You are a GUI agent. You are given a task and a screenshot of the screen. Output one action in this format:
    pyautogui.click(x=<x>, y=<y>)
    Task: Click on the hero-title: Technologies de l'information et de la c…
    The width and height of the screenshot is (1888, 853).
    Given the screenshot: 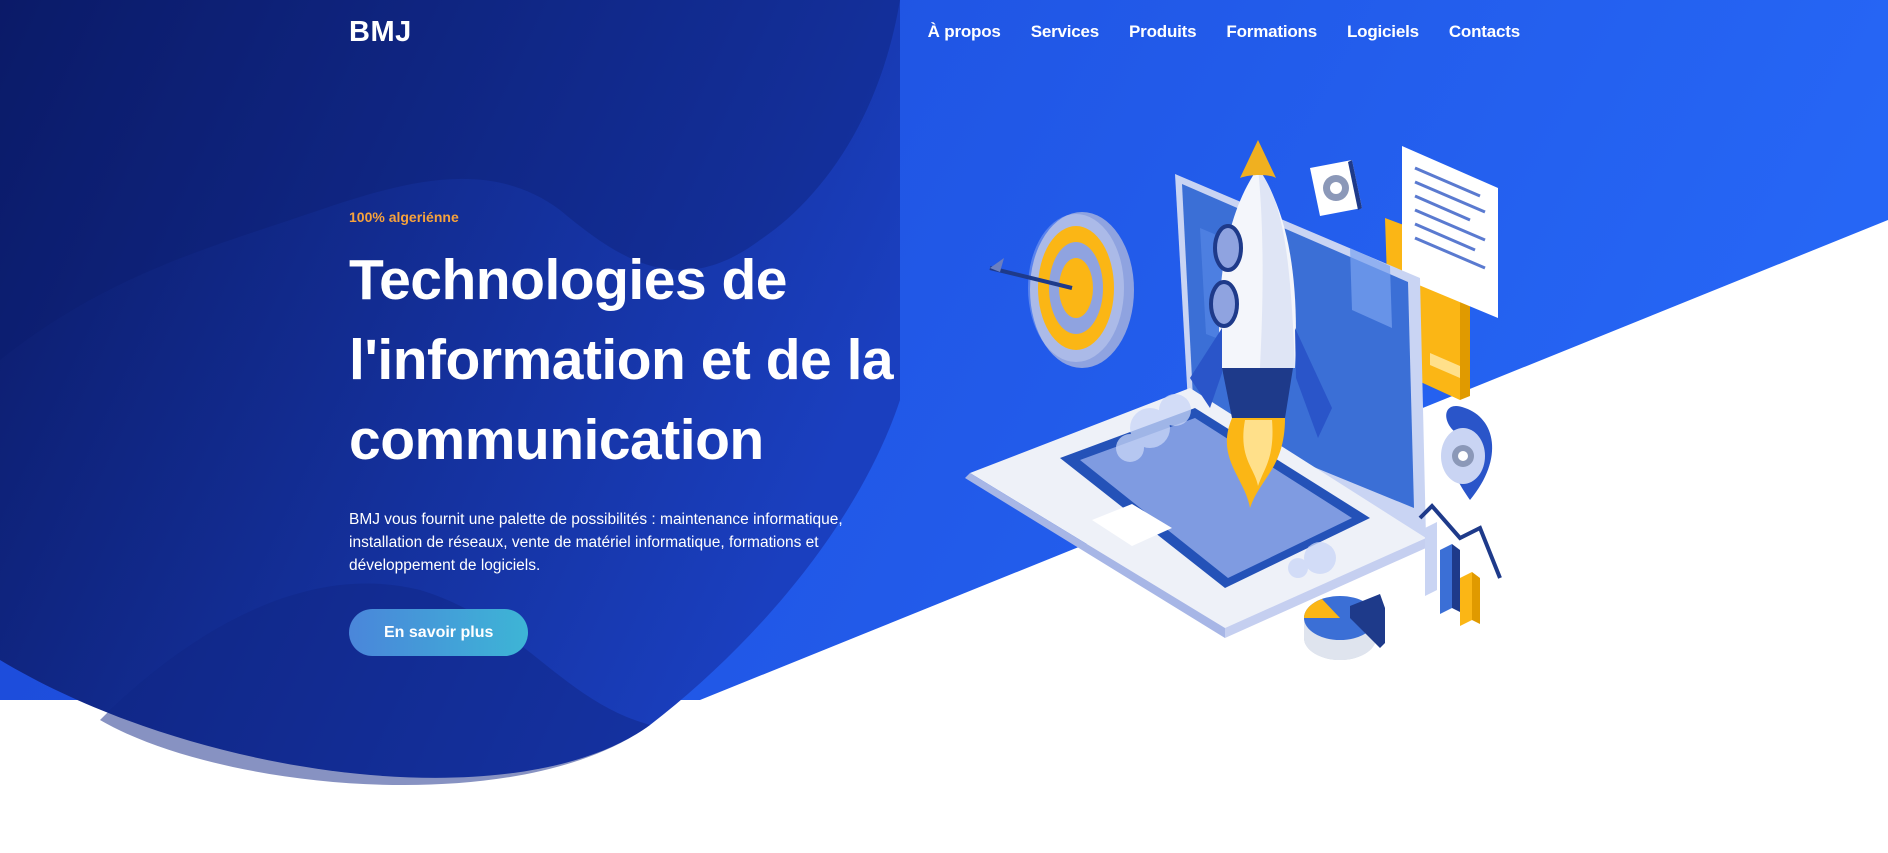 What is the action you would take?
    pyautogui.click(x=649, y=360)
    